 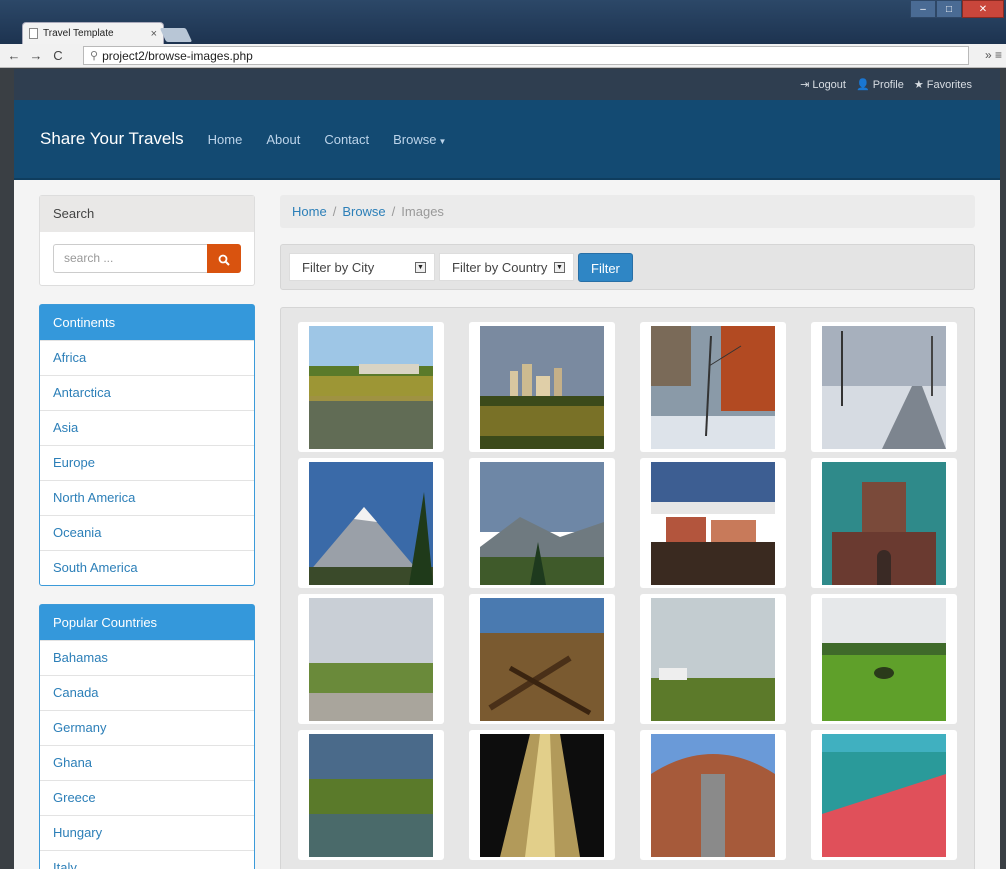 I want to click on country-item: Italy, so click(x=147, y=859).